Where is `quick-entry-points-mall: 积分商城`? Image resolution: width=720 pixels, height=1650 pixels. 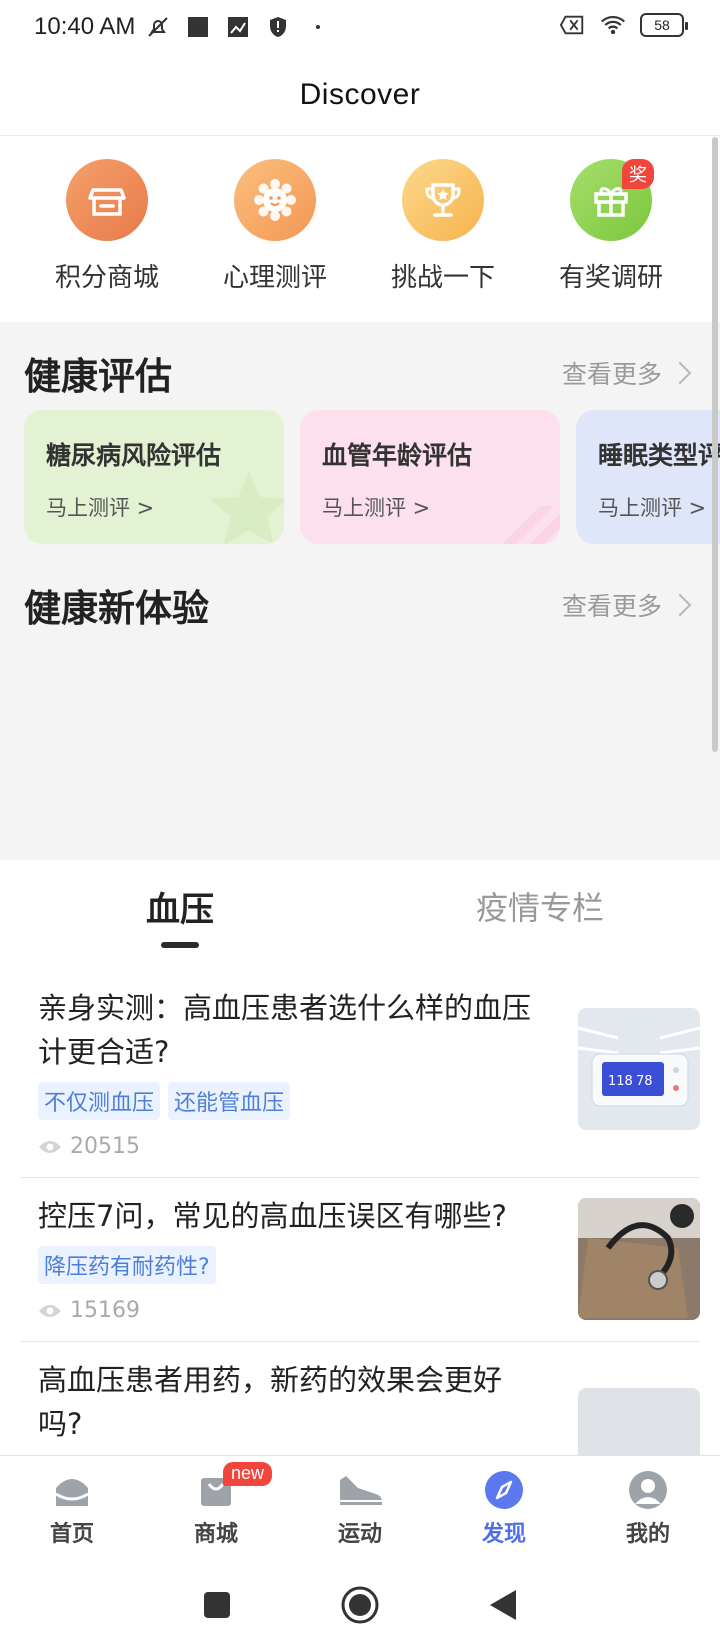 quick-entry-points-mall: 积分商城 is located at coordinates (107, 229).